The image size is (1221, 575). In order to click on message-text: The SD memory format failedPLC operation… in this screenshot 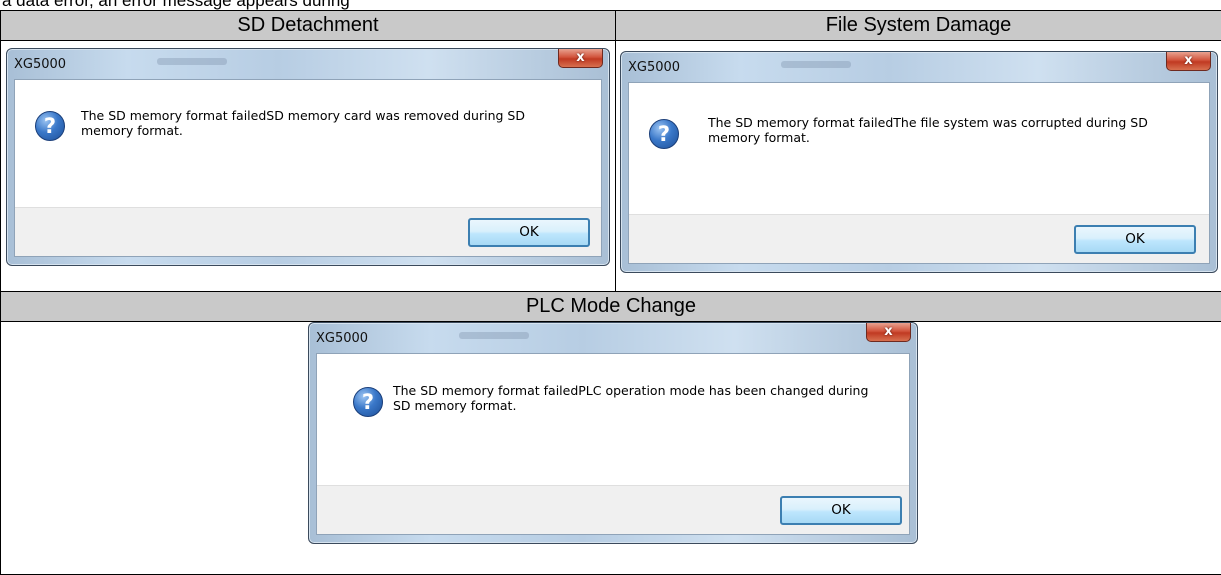, I will do `click(641, 398)`.